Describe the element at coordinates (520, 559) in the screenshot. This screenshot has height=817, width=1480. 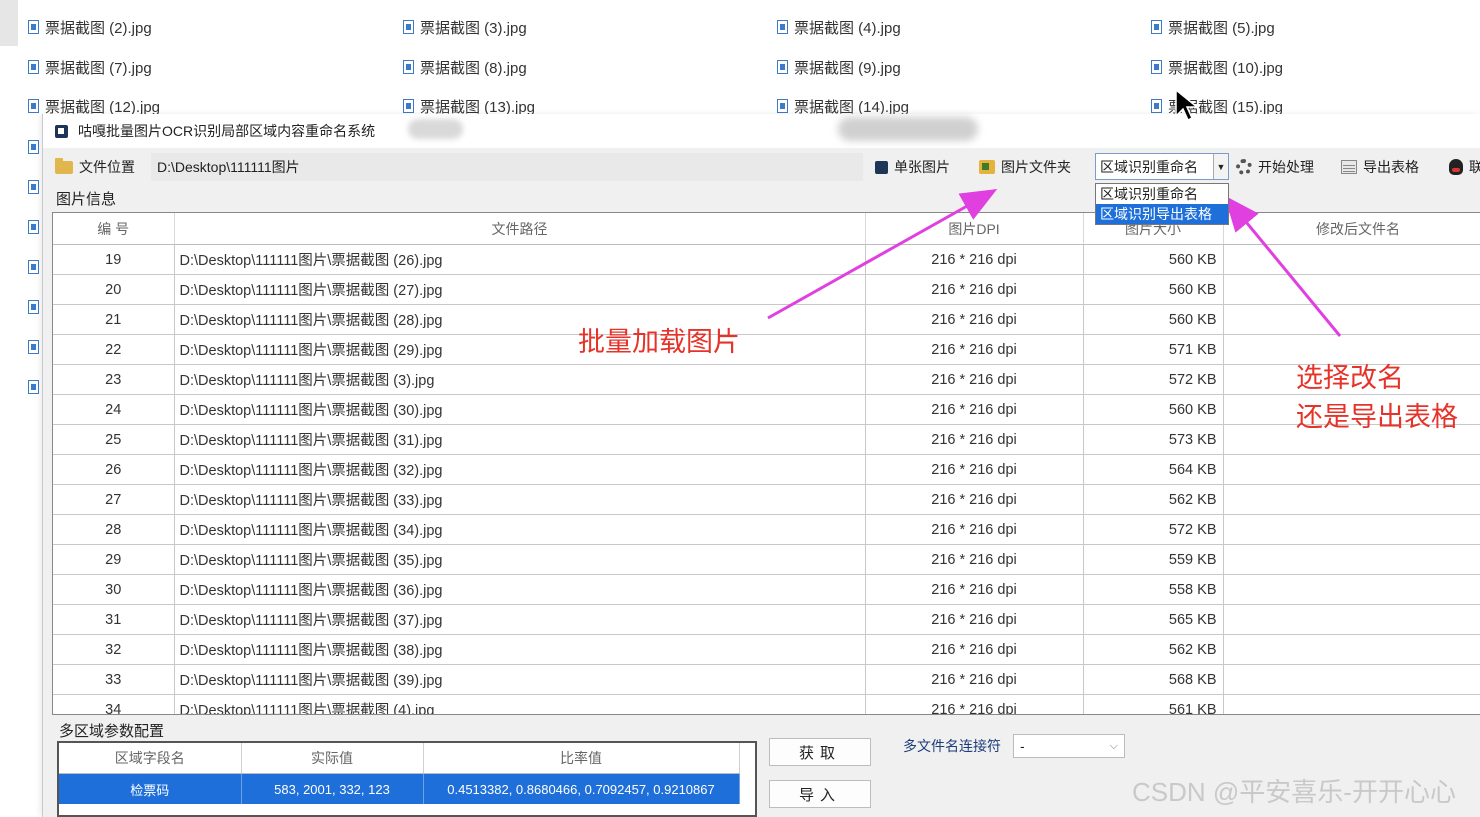
I see `row-path-cell: D:\Desktop\111111图片\票据截图 (35).jpg` at that location.